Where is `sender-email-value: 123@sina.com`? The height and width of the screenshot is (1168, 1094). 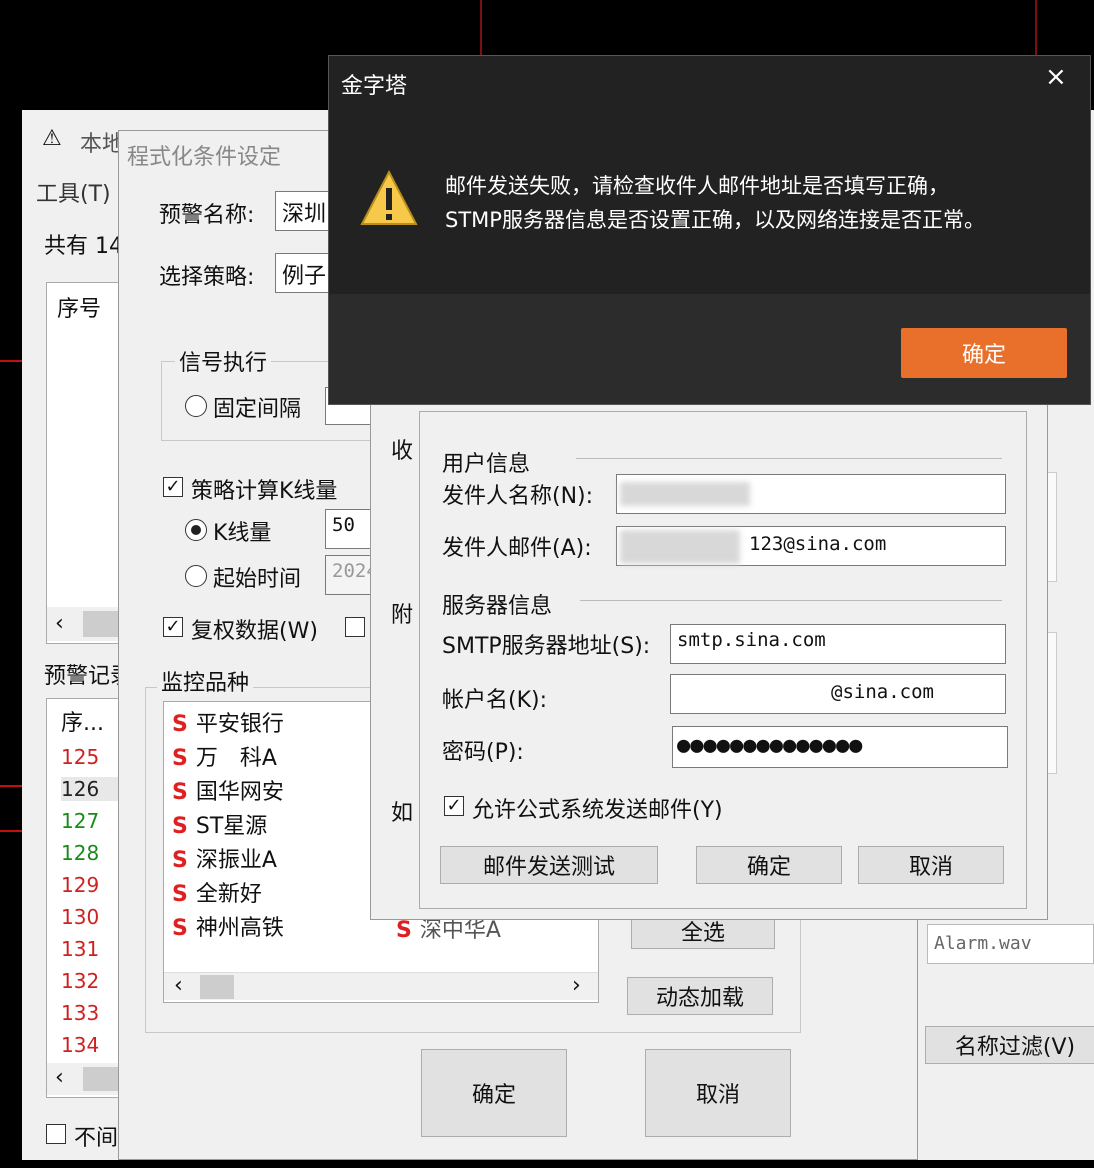 sender-email-value: 123@sina.com is located at coordinates (818, 544).